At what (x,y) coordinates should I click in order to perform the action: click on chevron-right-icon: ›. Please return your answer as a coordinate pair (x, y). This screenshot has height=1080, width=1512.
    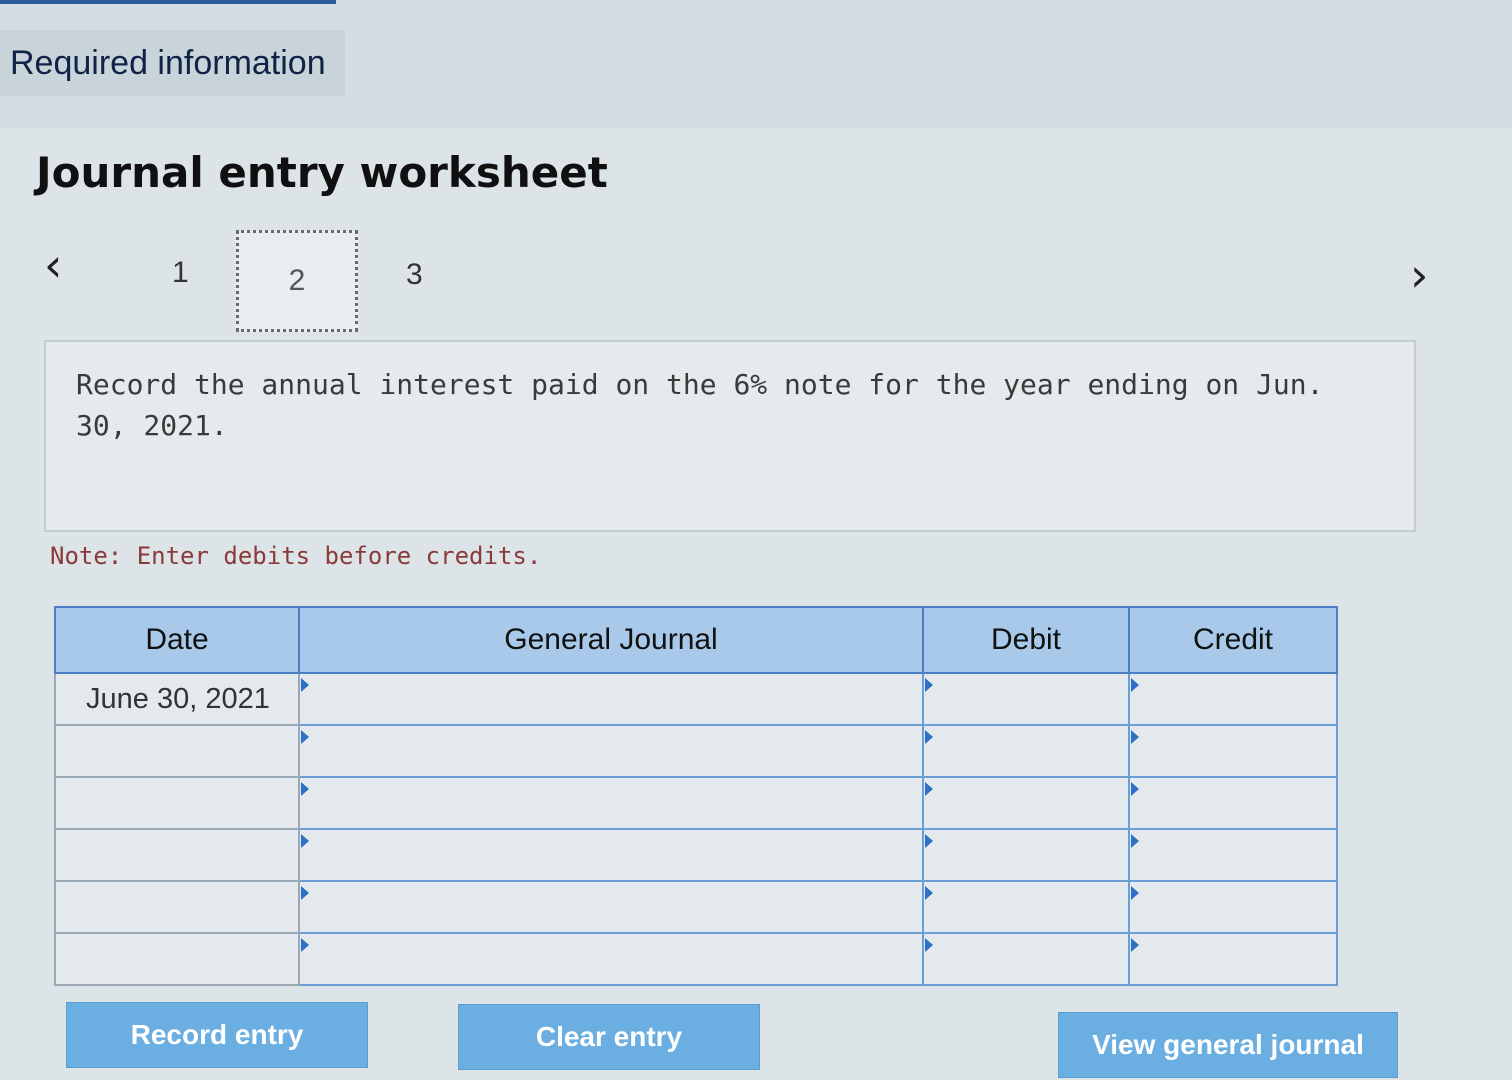
    Looking at the image, I should click on (1419, 275).